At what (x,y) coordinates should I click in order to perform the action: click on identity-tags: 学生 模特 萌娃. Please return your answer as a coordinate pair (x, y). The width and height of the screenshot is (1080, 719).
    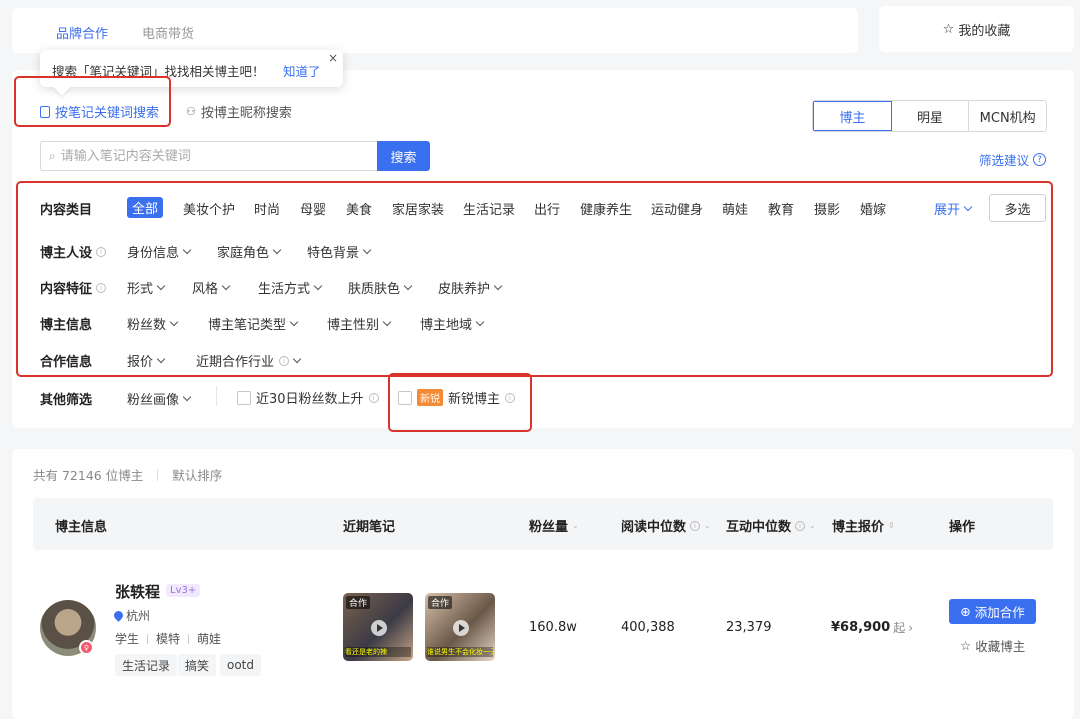
    Looking at the image, I should click on (168, 638).